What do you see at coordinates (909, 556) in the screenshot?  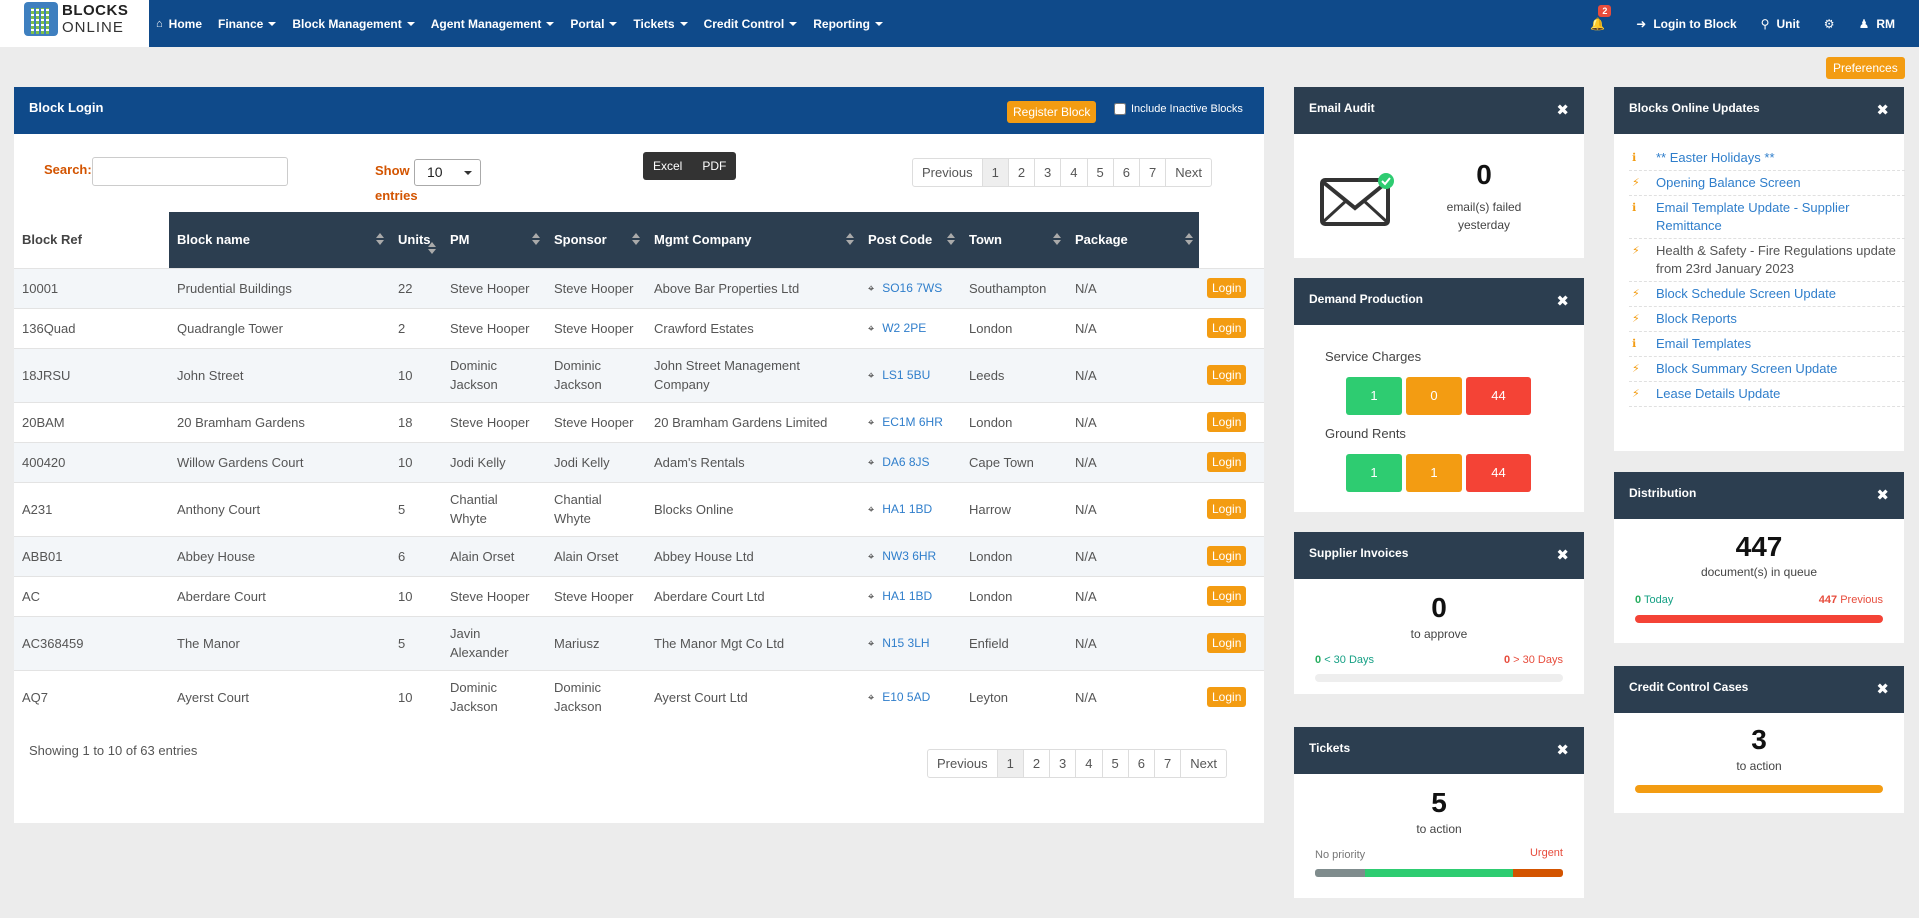 I see `post-code-link: NW3 6HR` at bounding box center [909, 556].